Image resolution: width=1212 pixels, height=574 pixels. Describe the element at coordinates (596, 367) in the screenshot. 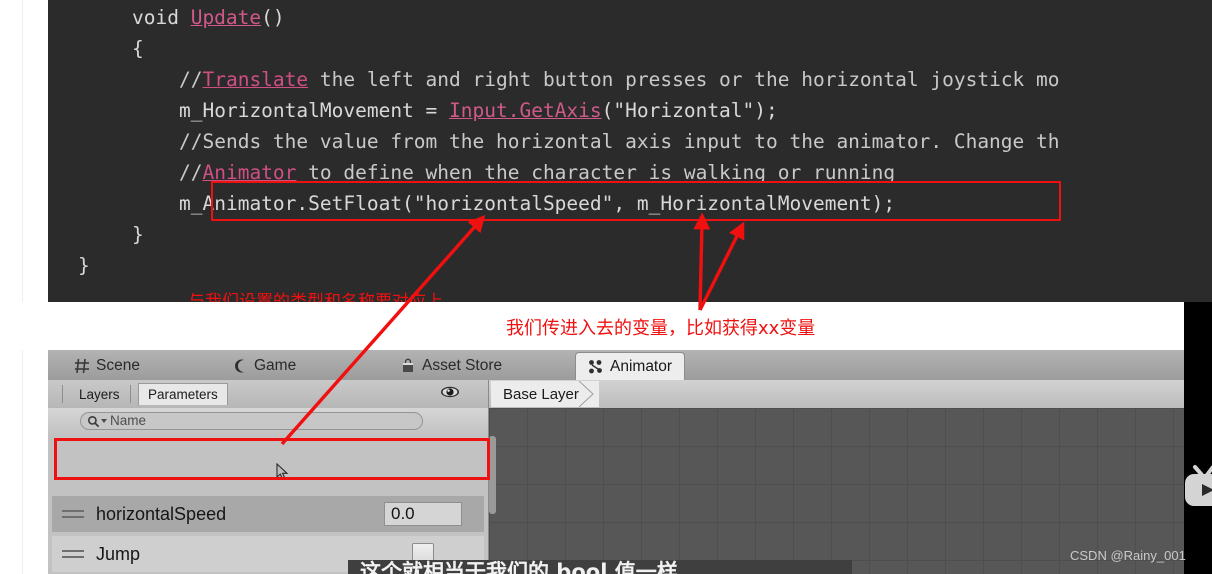

I see `animator-nodes-icon` at that location.